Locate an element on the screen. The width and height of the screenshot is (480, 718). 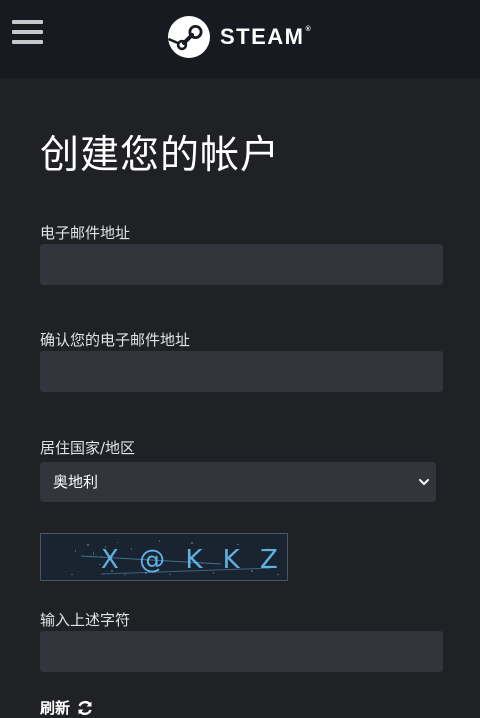
steam-wordmark: STEAM® is located at coordinates (266, 37).